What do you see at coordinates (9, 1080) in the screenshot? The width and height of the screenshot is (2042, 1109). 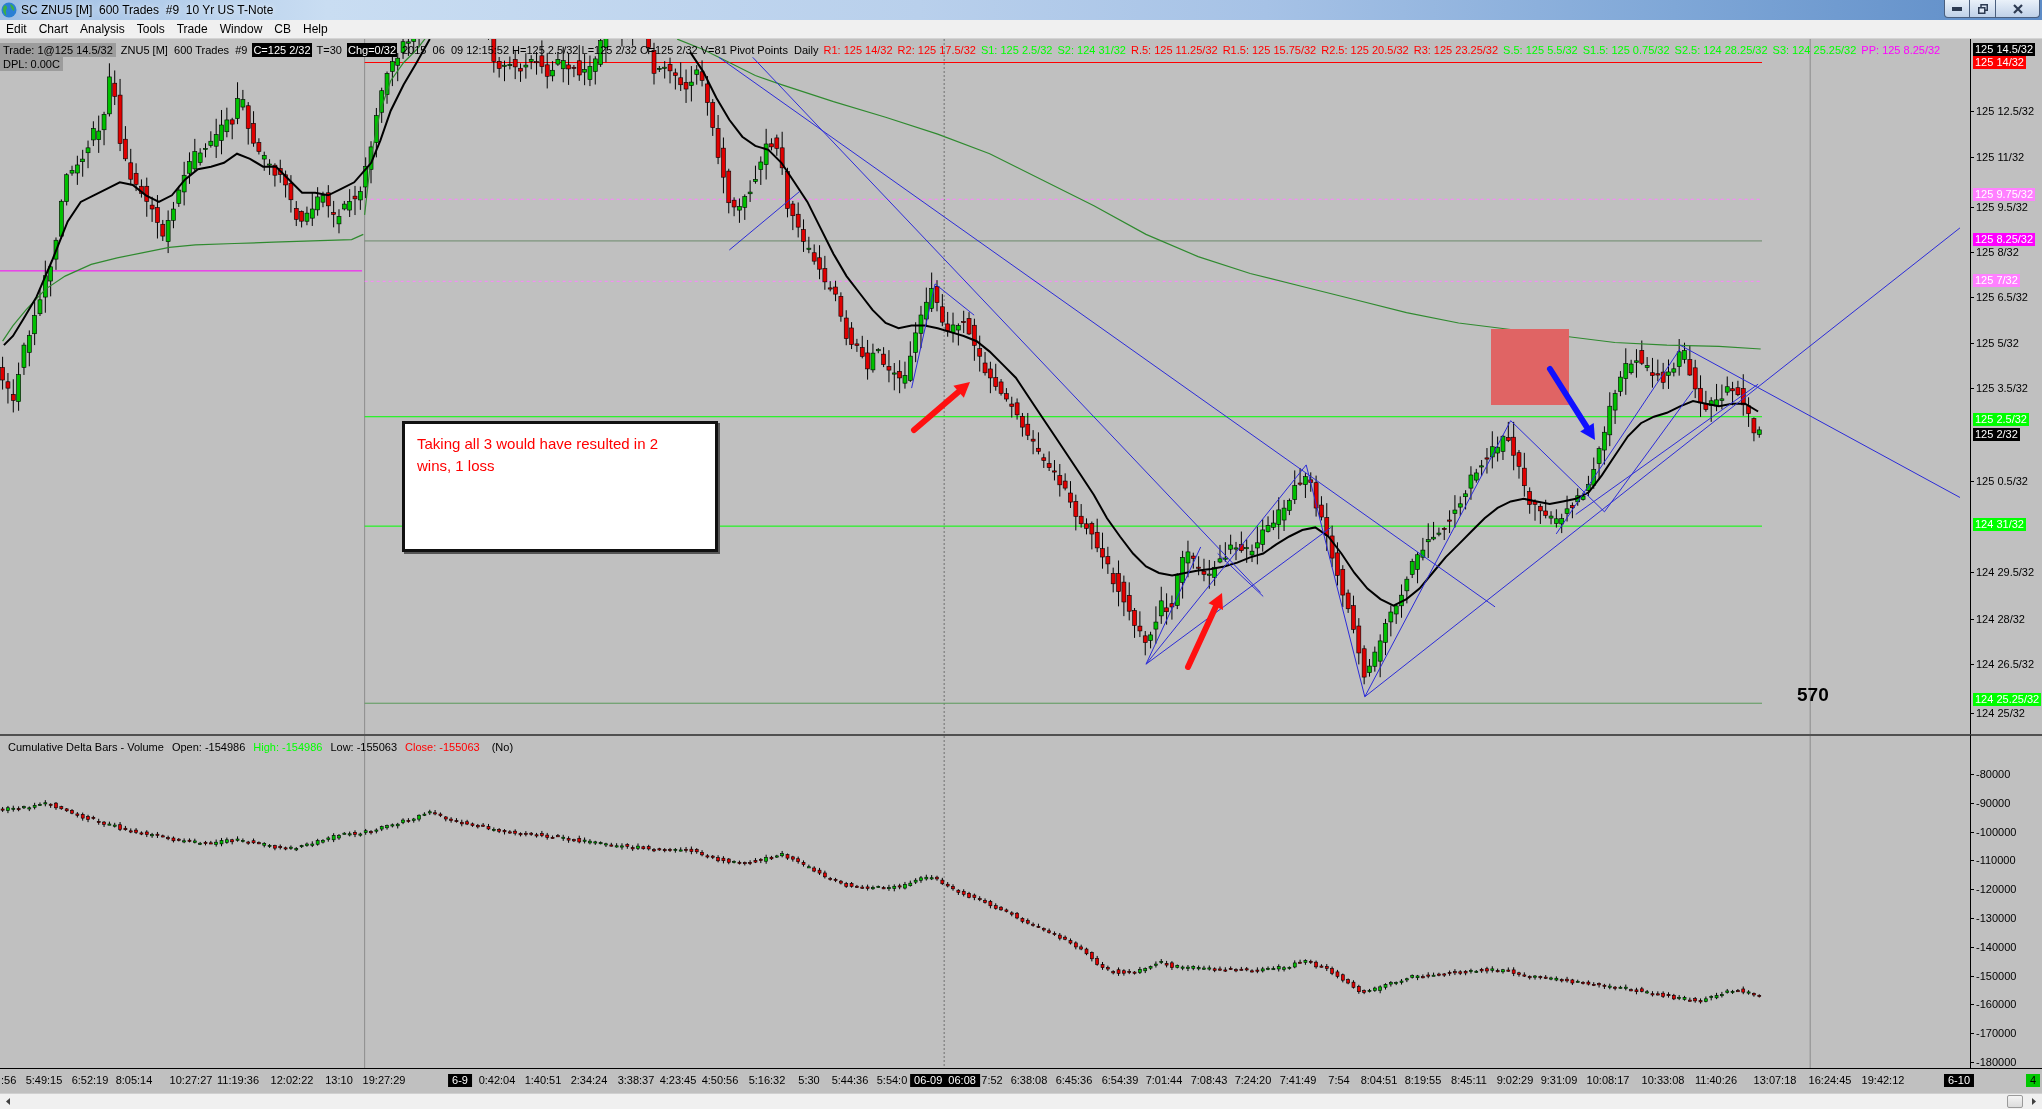 I see `time-label: :56` at bounding box center [9, 1080].